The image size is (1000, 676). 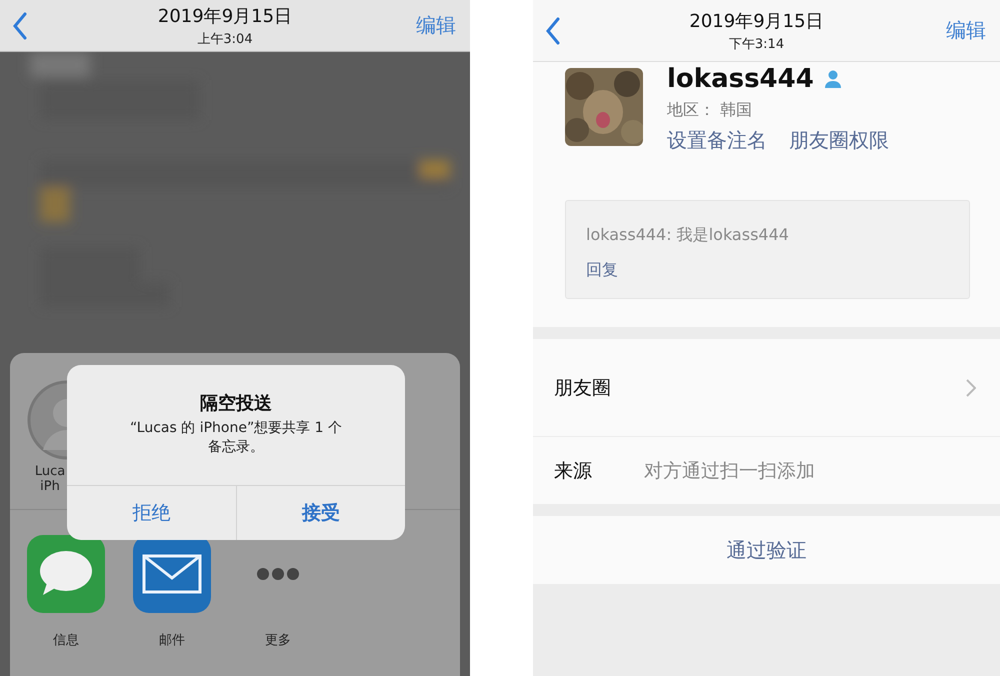 I want to click on app-label: 信息, so click(x=66, y=640).